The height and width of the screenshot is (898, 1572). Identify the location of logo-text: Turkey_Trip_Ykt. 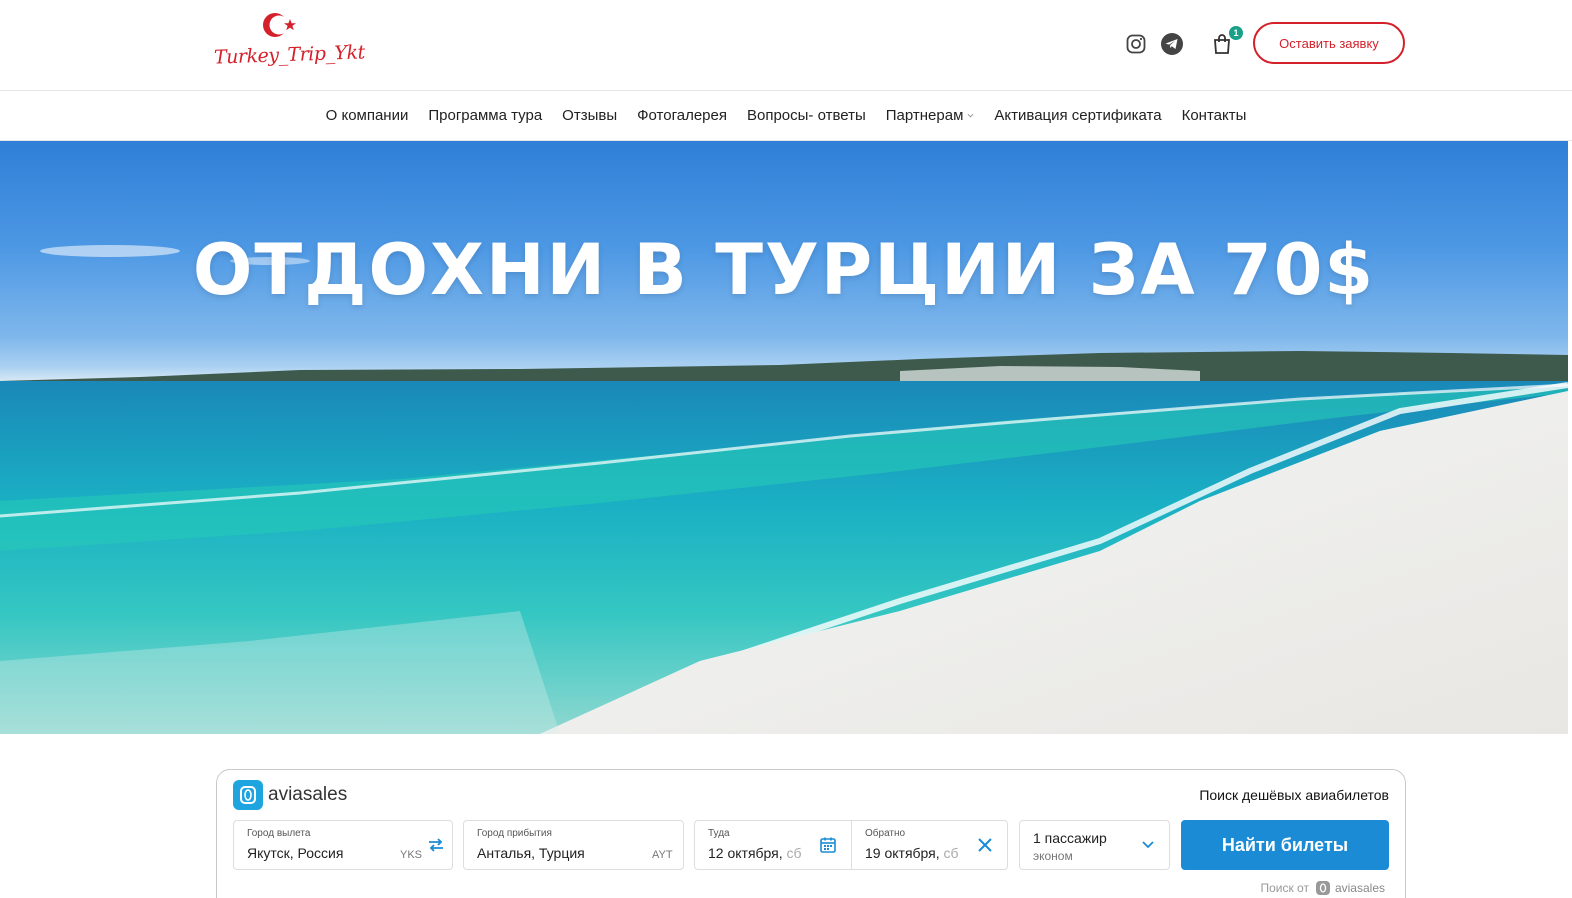
(289, 55).